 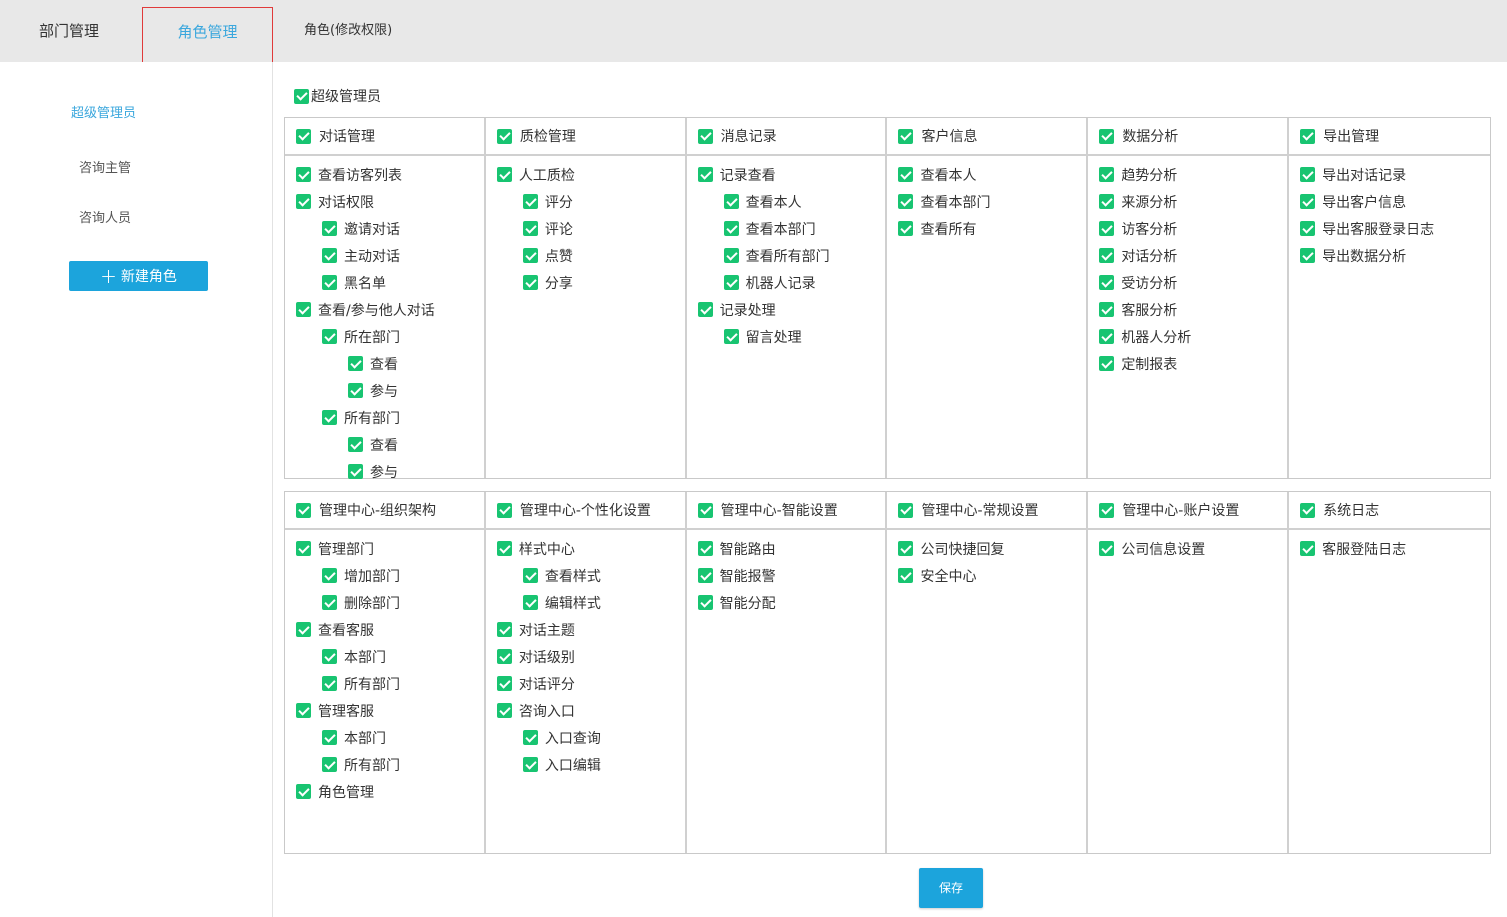 What do you see at coordinates (786, 573) in the screenshot?
I see `permission-list: 智能路由 智能报警 智能分配` at bounding box center [786, 573].